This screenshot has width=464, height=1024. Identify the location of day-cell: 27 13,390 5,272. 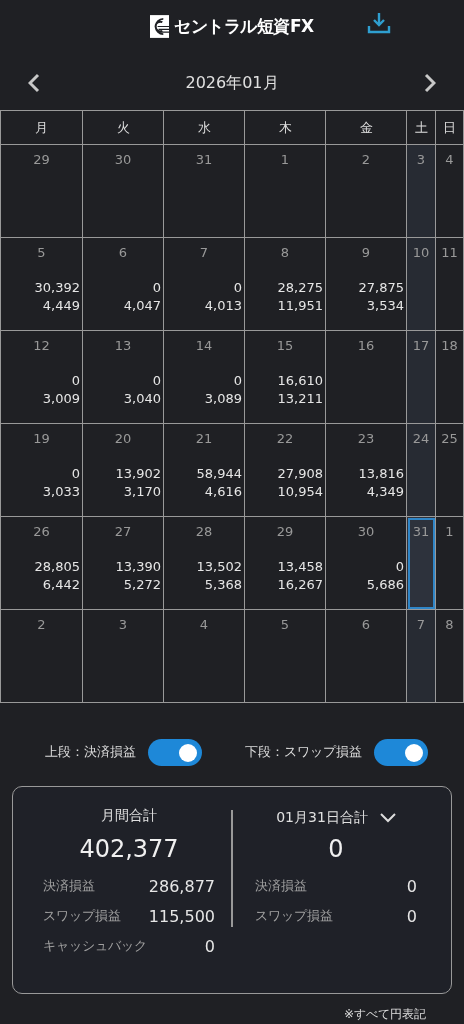
(123, 563).